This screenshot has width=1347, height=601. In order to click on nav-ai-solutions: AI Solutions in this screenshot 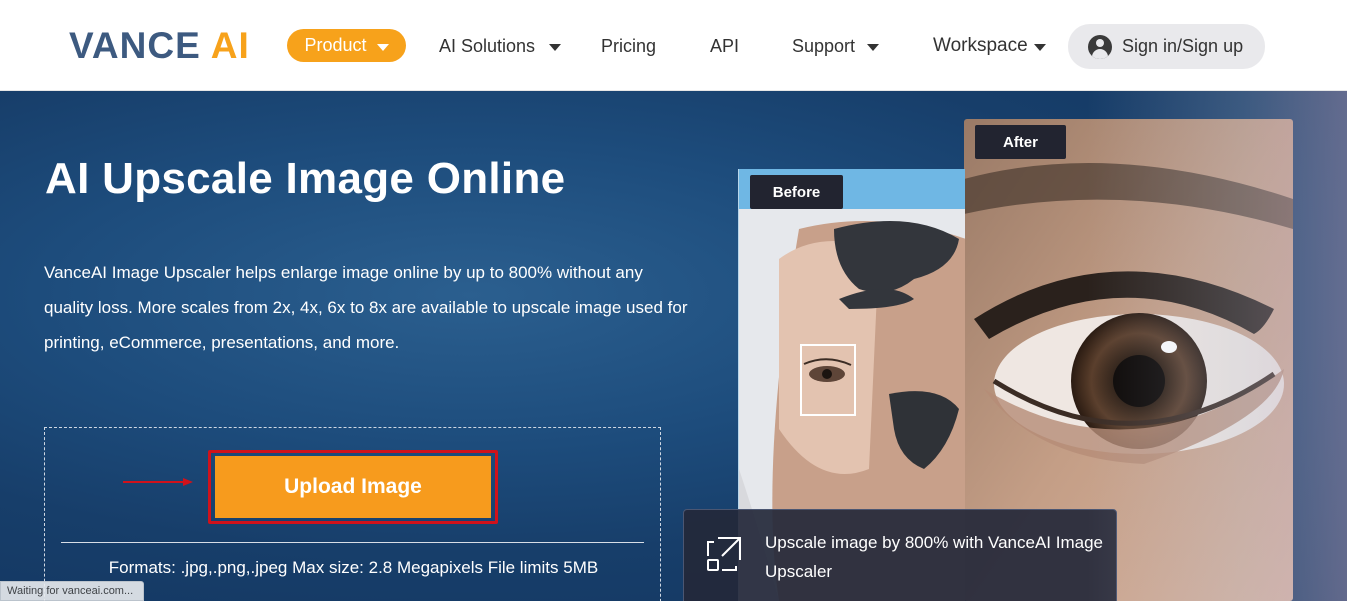, I will do `click(500, 46)`.